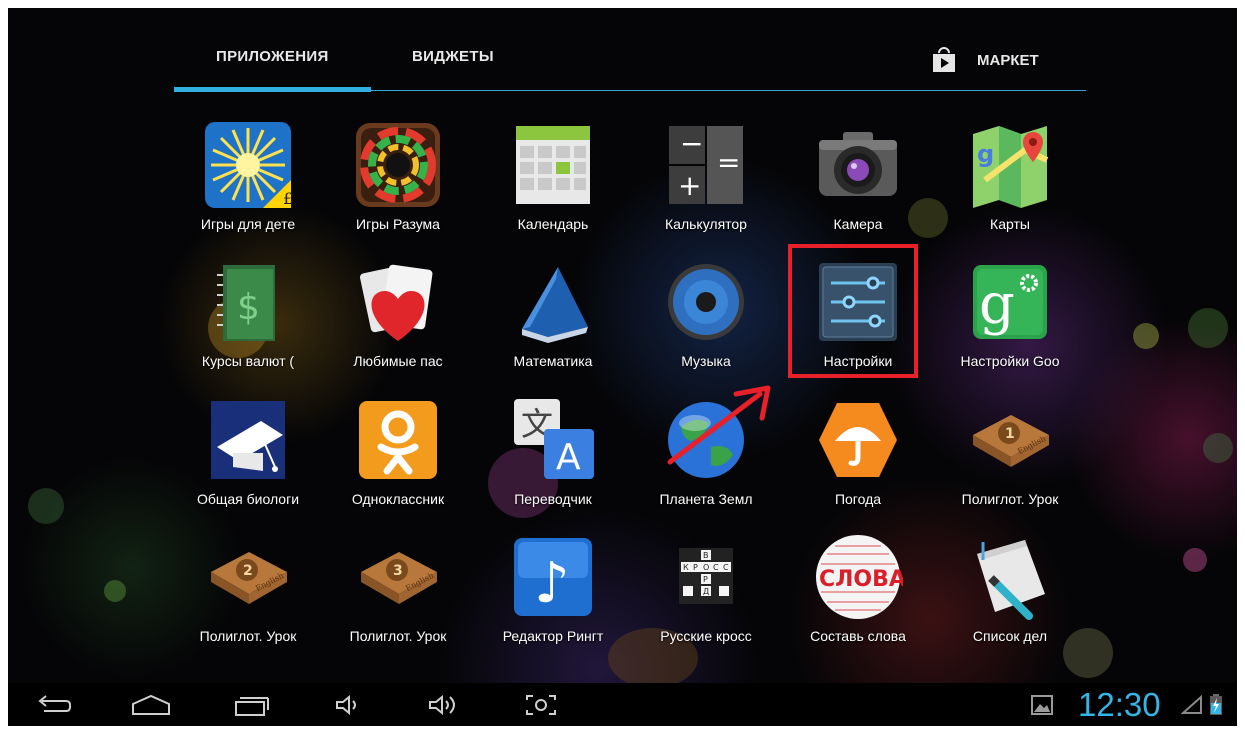 The height and width of the screenshot is (734, 1245). I want to click on app-label: Список дел, so click(1010, 636).